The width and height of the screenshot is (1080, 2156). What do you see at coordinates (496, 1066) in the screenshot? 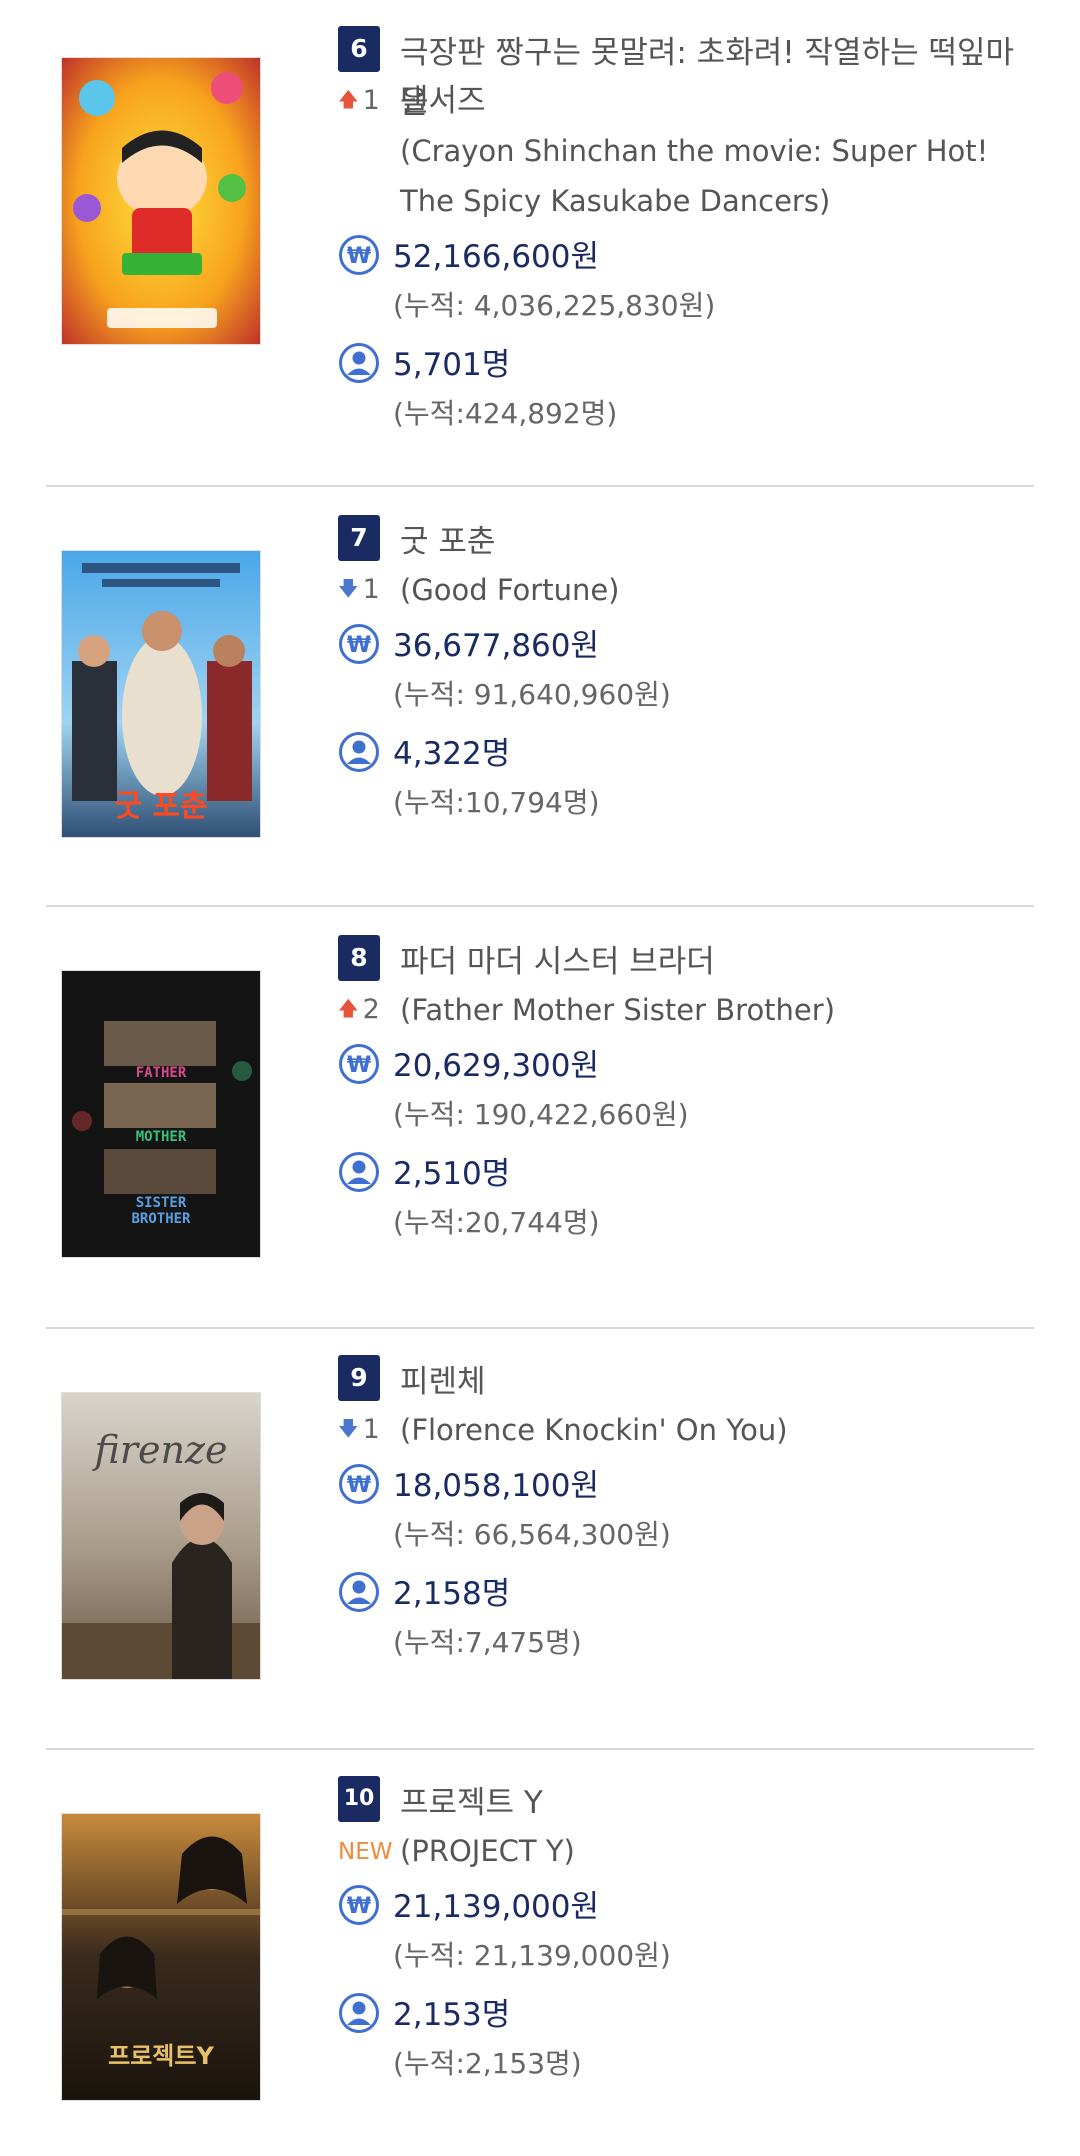
I see `sales-value: 20,629,300원` at bounding box center [496, 1066].